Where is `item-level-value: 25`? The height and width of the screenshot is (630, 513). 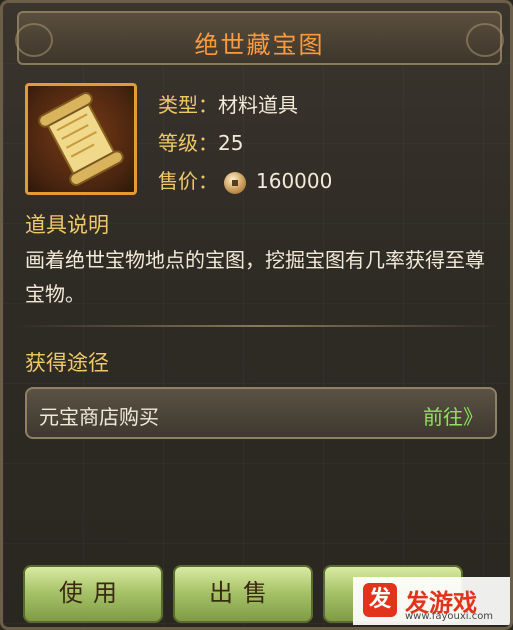
item-level-value: 25 is located at coordinates (231, 143).